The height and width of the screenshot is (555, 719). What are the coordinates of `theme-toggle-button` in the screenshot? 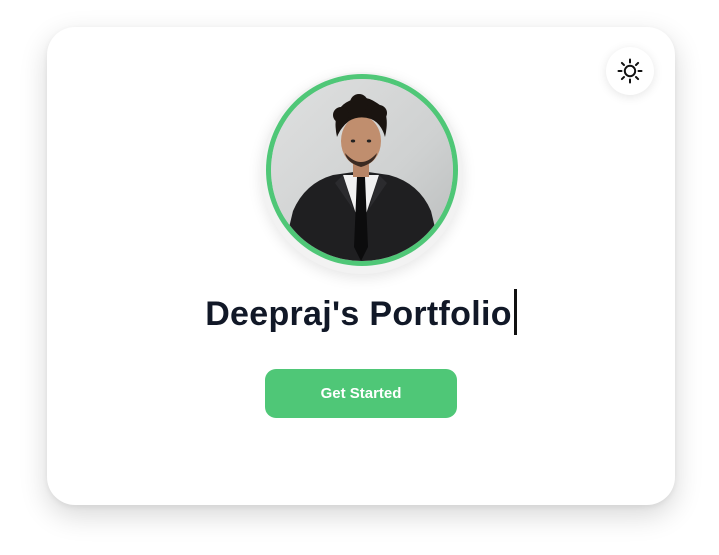 It's located at (630, 71).